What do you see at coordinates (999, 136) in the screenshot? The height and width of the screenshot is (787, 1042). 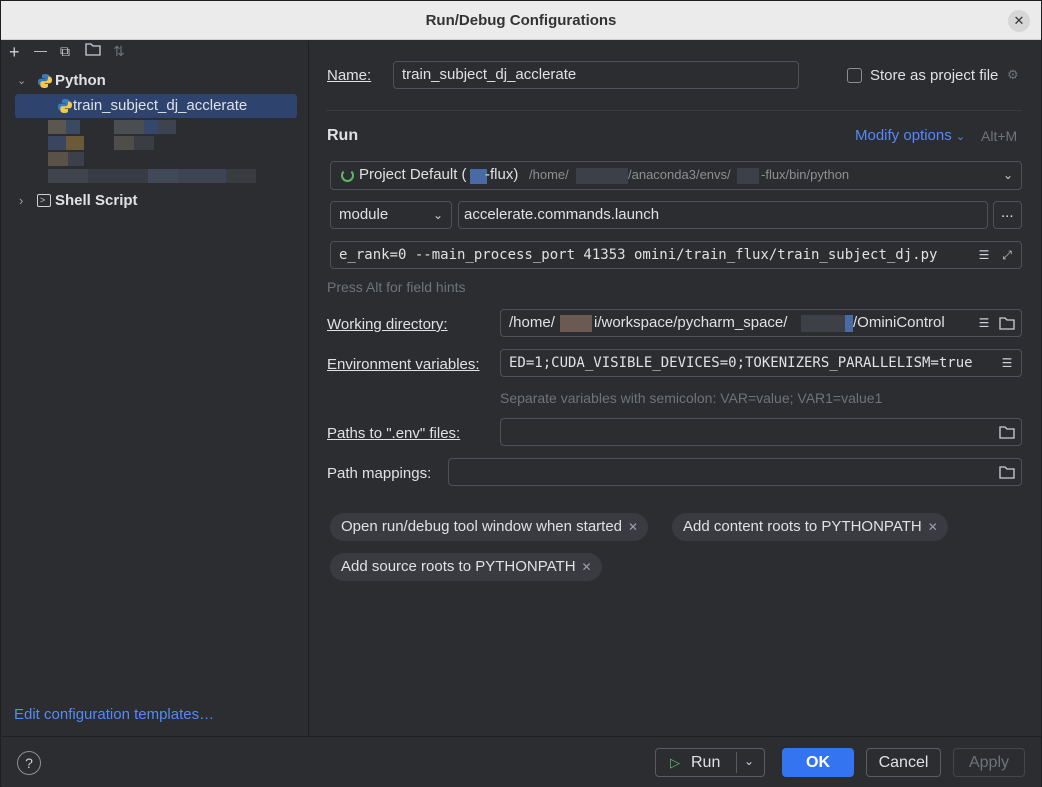 I see `modify-shortcut: Alt+M` at bounding box center [999, 136].